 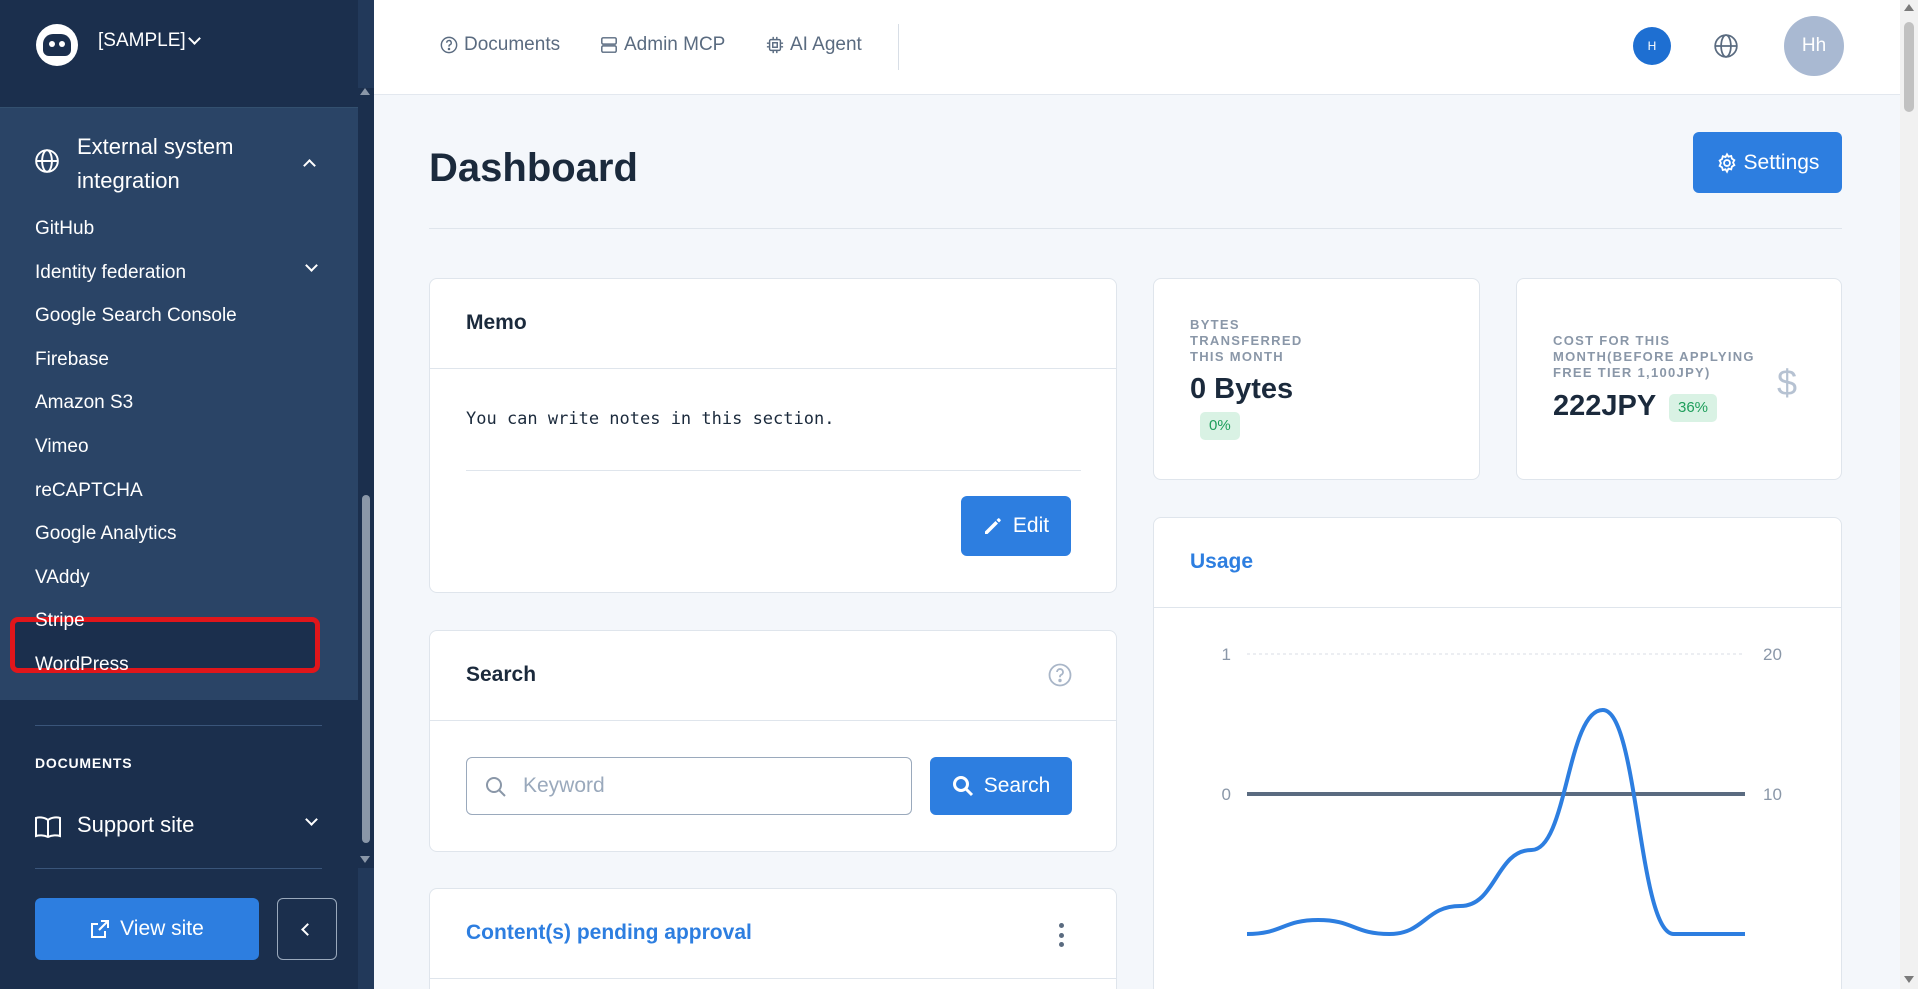 I want to click on topbar-link-admin-mcp: Admin MCP, so click(x=662, y=45).